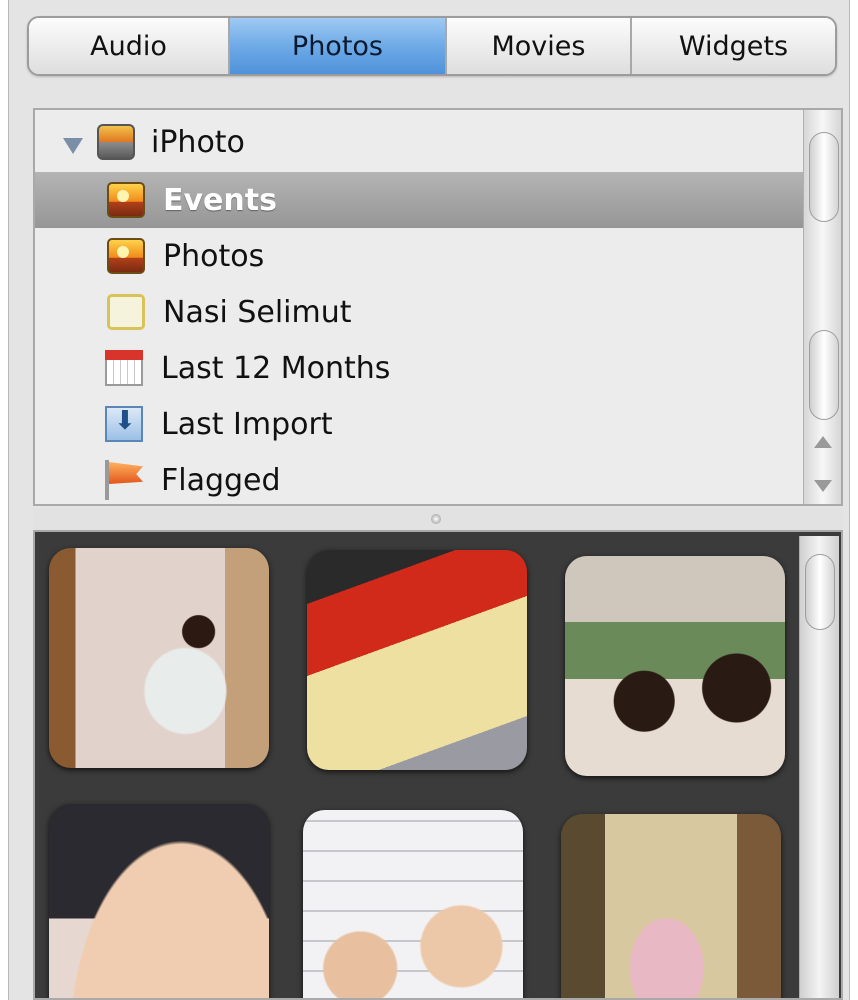 This screenshot has width=858, height=1000. Describe the element at coordinates (124, 424) in the screenshot. I see `import-icon` at that location.